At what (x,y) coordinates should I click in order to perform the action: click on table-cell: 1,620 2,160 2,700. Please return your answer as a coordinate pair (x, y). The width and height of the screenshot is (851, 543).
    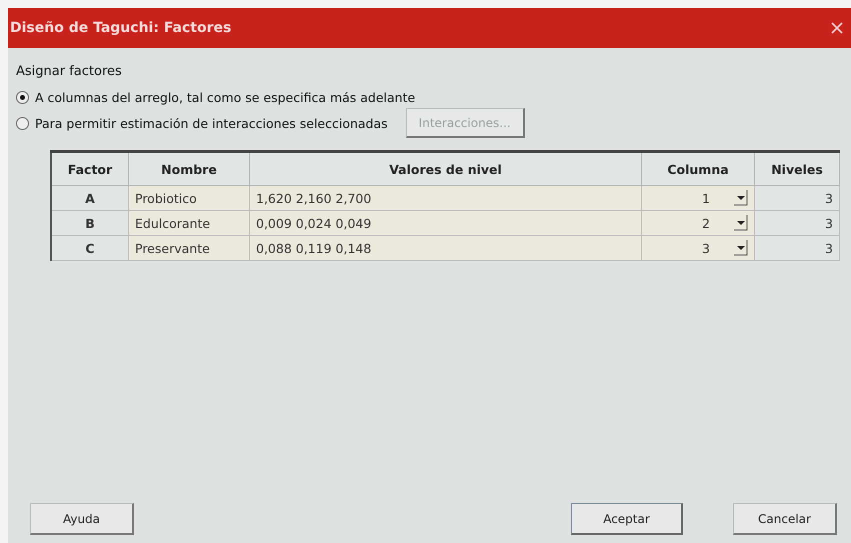
    Looking at the image, I should click on (446, 198).